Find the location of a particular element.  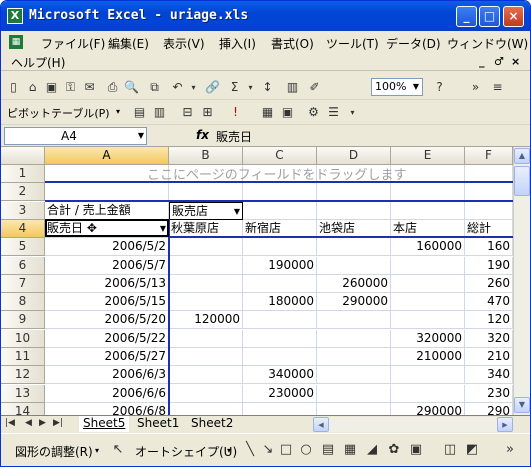

picture-icon: ▣ is located at coordinates (416, 450).